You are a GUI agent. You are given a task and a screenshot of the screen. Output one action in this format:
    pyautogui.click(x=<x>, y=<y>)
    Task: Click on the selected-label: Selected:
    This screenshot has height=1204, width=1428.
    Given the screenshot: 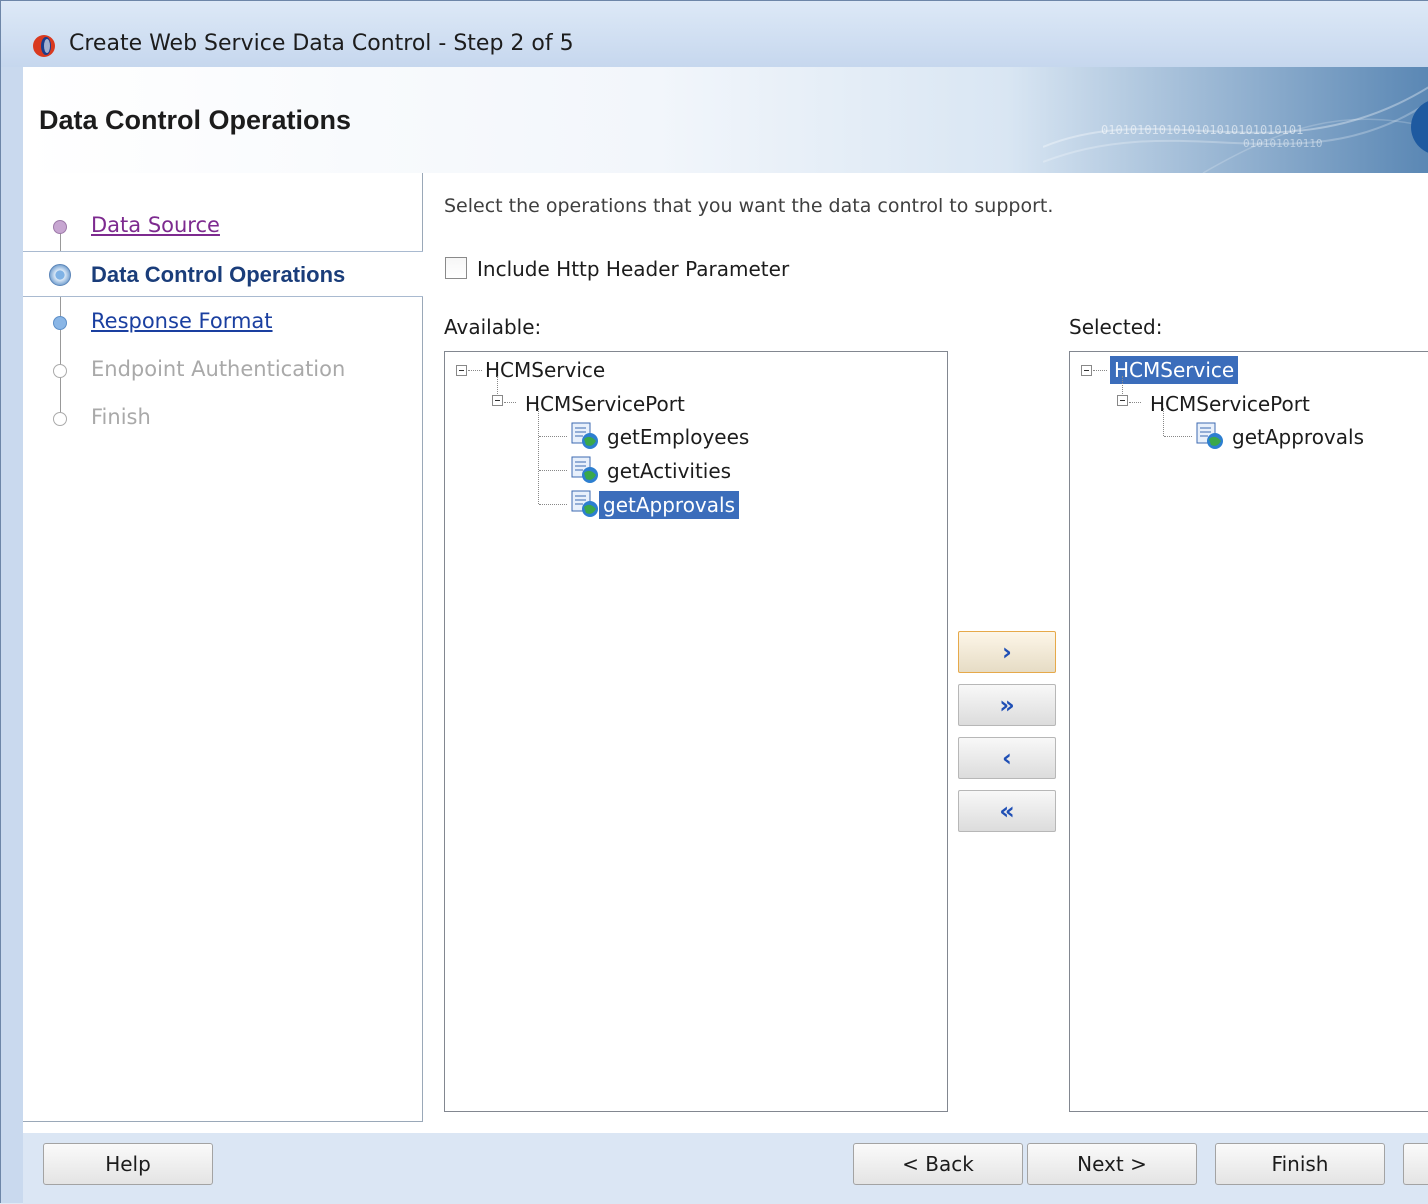 What is the action you would take?
    pyautogui.click(x=1116, y=327)
    